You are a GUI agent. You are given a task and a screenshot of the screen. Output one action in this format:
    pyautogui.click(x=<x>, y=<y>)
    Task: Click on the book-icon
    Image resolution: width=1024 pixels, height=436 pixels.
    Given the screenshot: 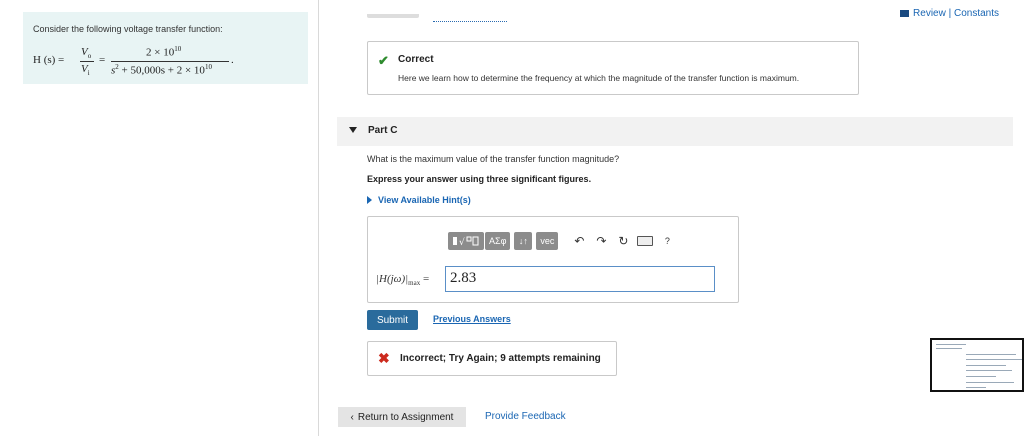 What is the action you would take?
    pyautogui.click(x=905, y=13)
    